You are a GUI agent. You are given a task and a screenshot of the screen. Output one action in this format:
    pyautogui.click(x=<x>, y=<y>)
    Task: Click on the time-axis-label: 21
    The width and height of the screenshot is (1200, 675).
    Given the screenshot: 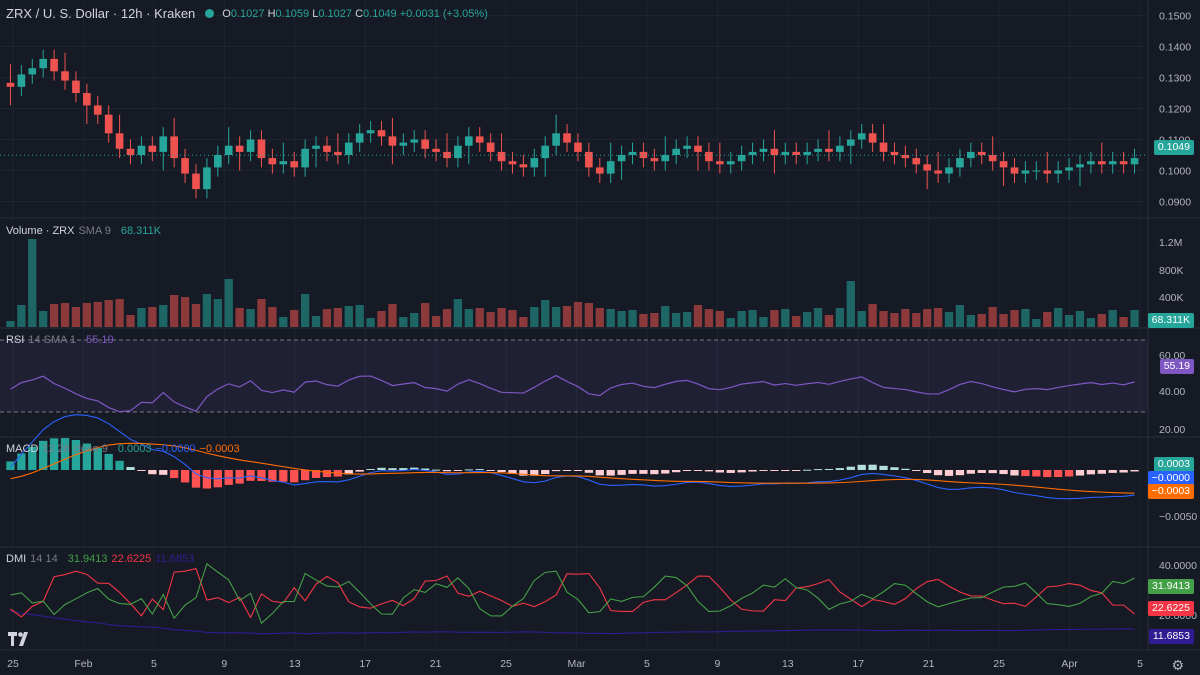 What is the action you would take?
    pyautogui.click(x=436, y=664)
    